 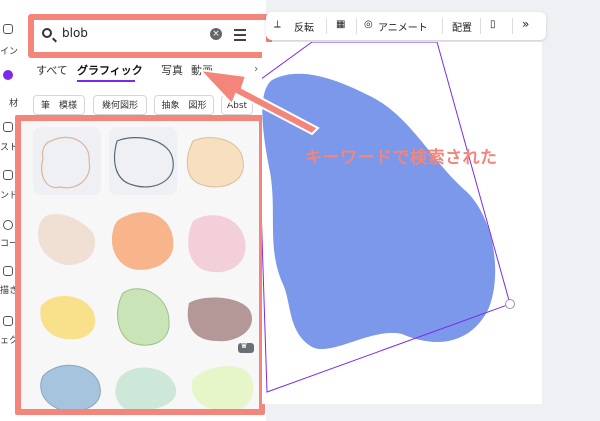 What do you see at coordinates (258, 102) in the screenshot?
I see `annotation-arrow` at bounding box center [258, 102].